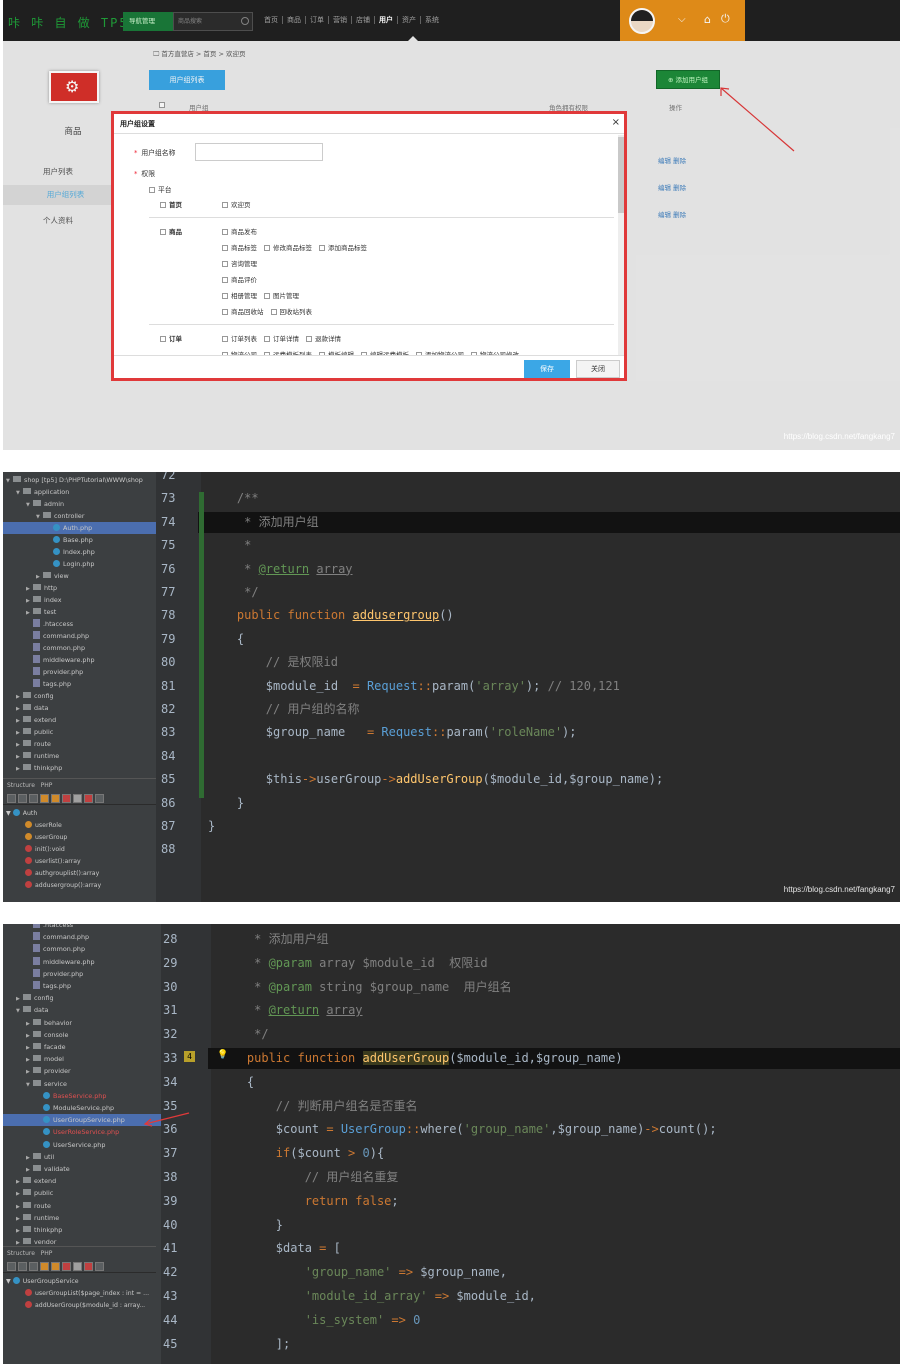 The height and width of the screenshot is (1364, 900). What do you see at coordinates (290, 1010) in the screenshot?
I see `code-line: * @return array` at bounding box center [290, 1010].